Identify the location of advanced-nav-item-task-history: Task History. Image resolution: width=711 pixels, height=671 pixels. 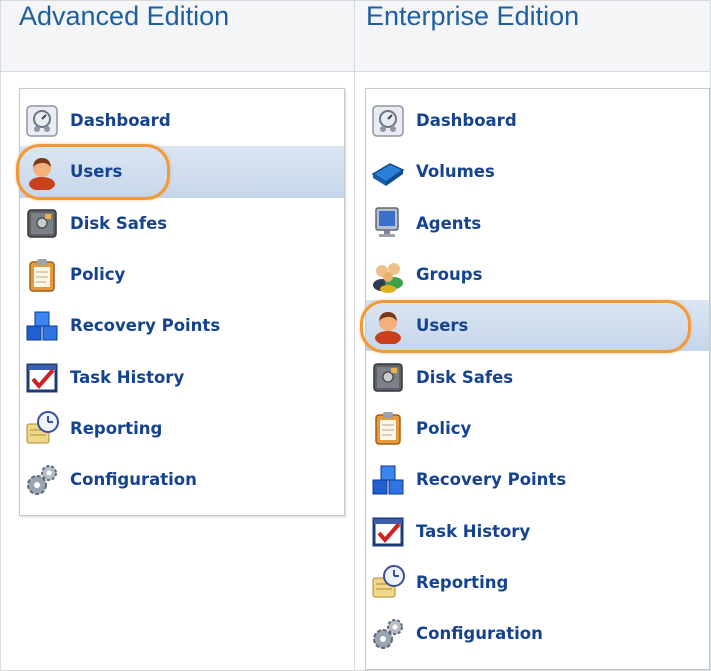
(182, 376).